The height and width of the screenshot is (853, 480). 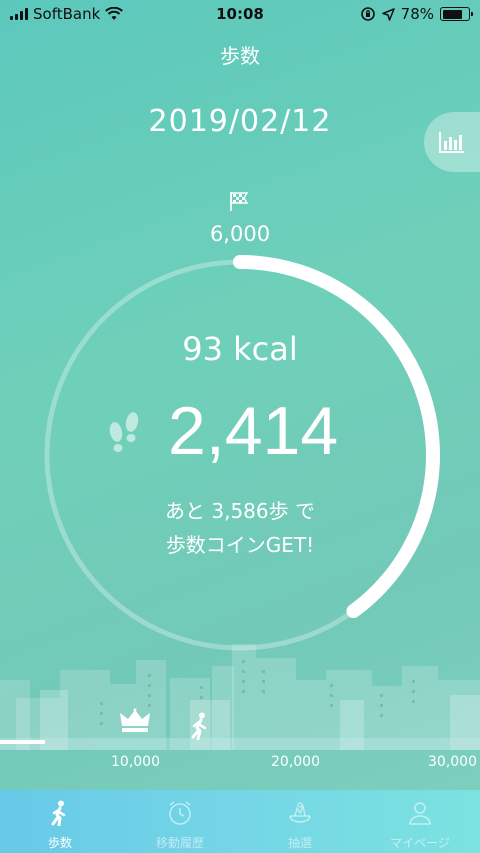 I want to click on status-right: 78%, so click(x=416, y=14).